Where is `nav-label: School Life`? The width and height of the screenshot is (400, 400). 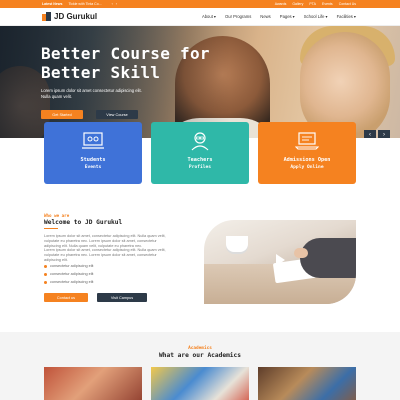 nav-label: School Life is located at coordinates (314, 16).